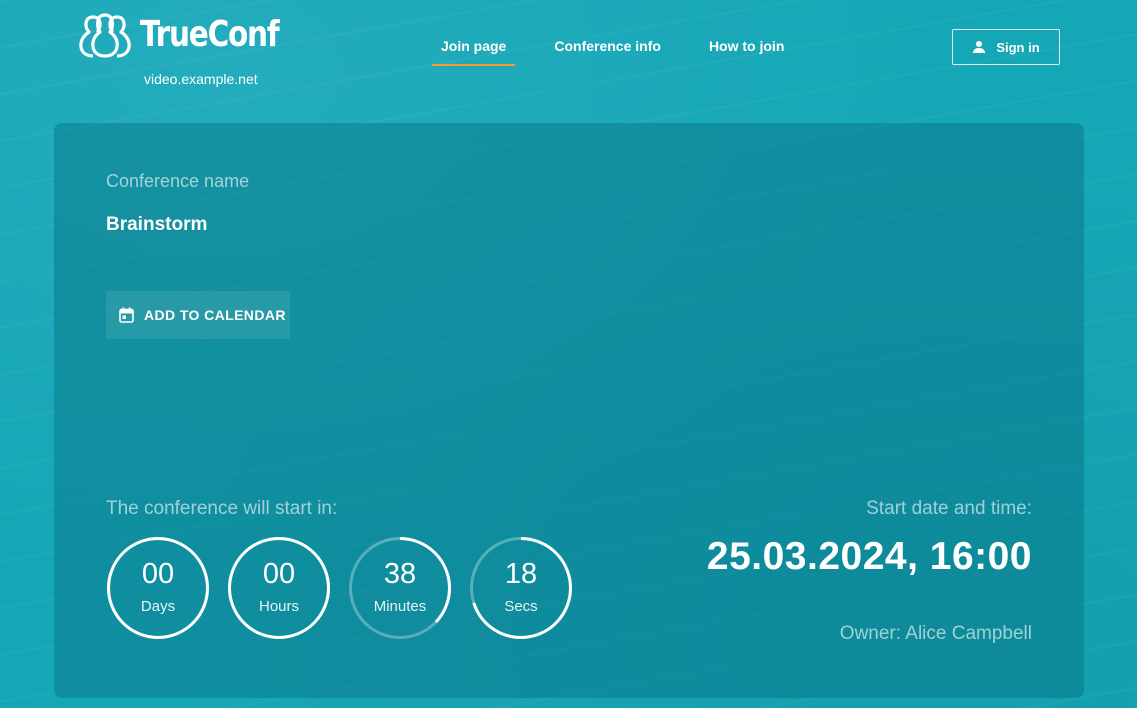  What do you see at coordinates (1018, 47) in the screenshot?
I see `sign-in-label: Sign in` at bounding box center [1018, 47].